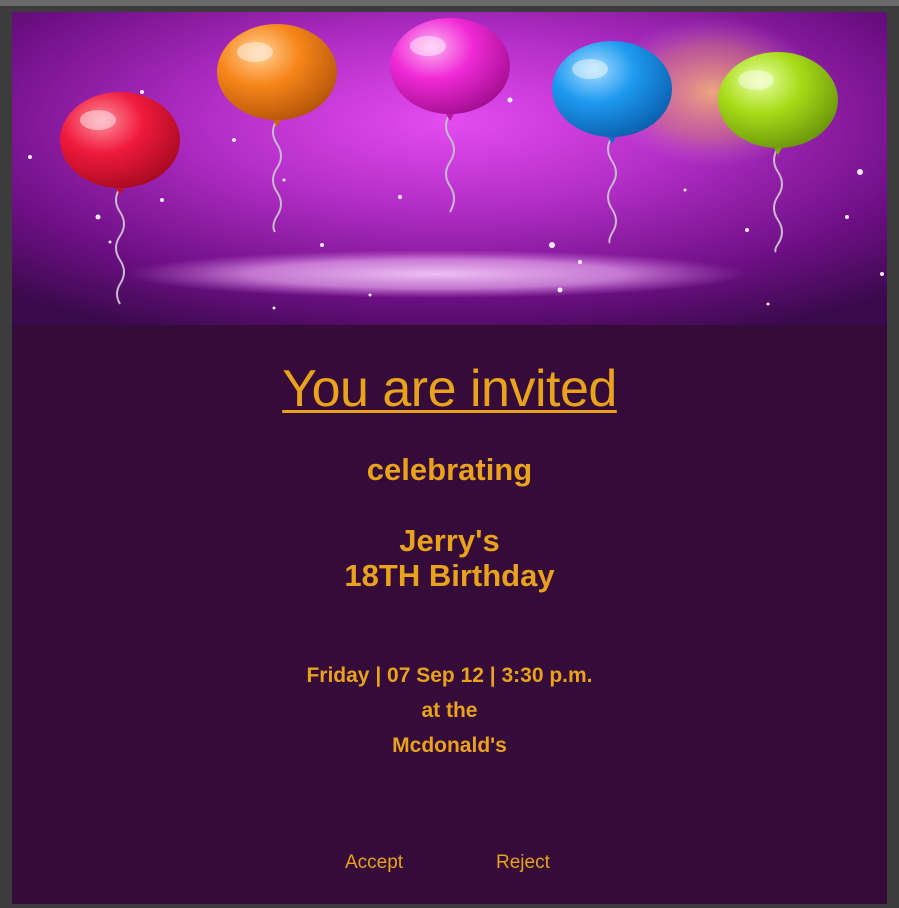 The width and height of the screenshot is (899, 908). What do you see at coordinates (523, 863) in the screenshot?
I see `reject-button: Reject` at bounding box center [523, 863].